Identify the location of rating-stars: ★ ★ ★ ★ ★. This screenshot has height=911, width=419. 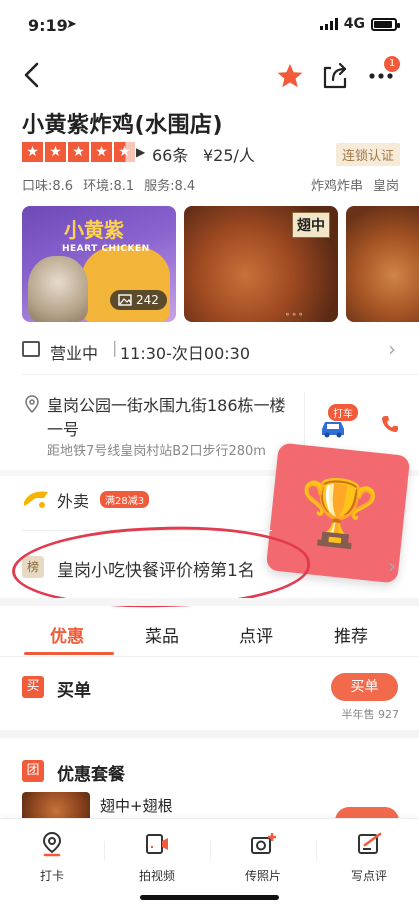
(78, 152).